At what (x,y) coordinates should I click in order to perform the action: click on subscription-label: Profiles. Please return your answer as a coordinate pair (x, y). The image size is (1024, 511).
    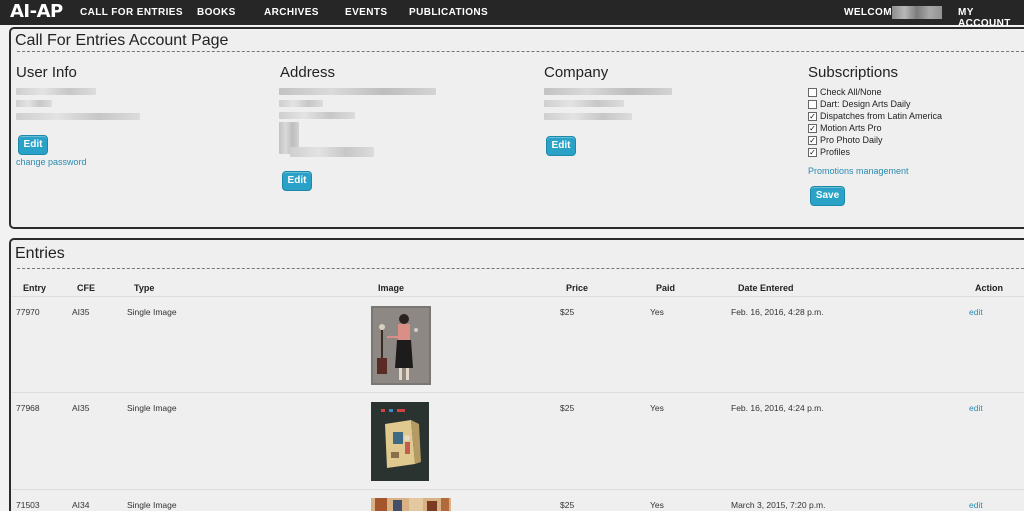
    Looking at the image, I should click on (835, 152).